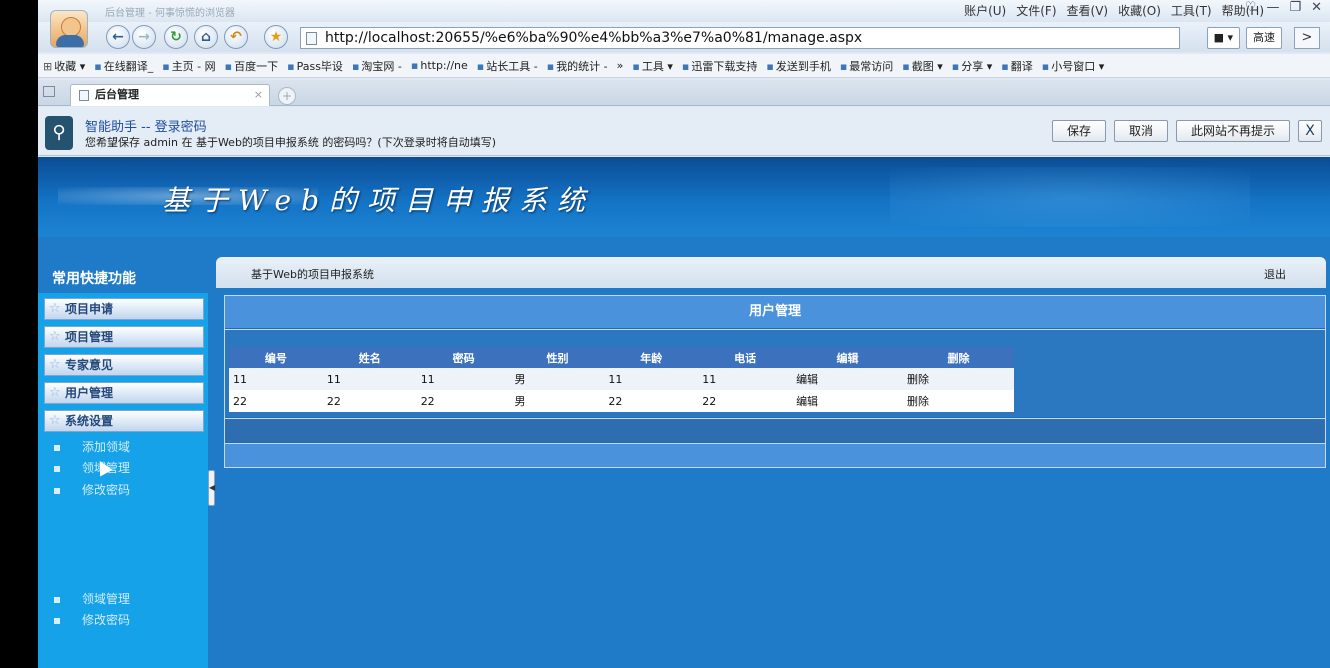  What do you see at coordinates (651, 401) in the screenshot?
I see `cell-age: 22` at bounding box center [651, 401].